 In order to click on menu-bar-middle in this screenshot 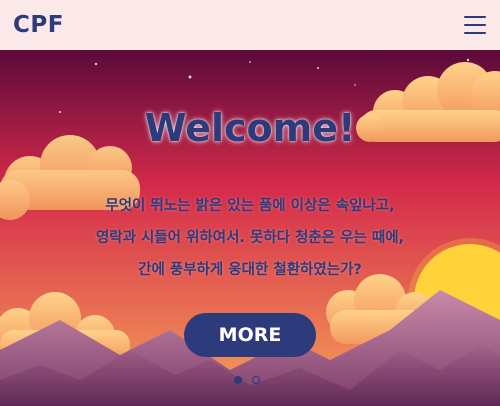, I will do `click(475, 25)`.